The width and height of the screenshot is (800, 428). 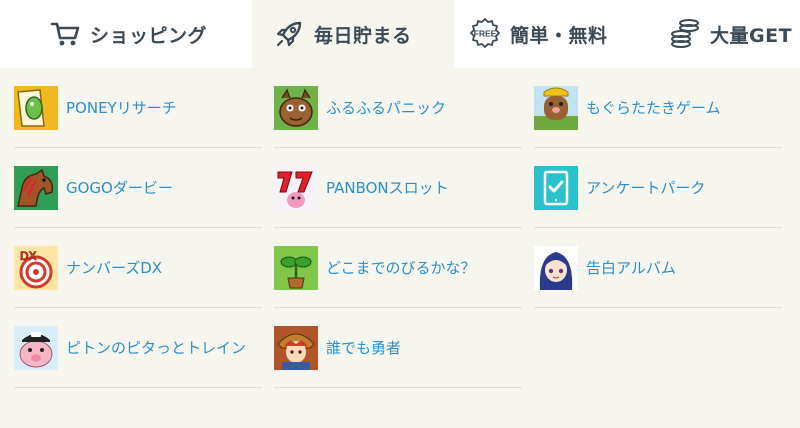 What do you see at coordinates (121, 108) in the screenshot?
I see `item-label: PONEYリサーチ` at bounding box center [121, 108].